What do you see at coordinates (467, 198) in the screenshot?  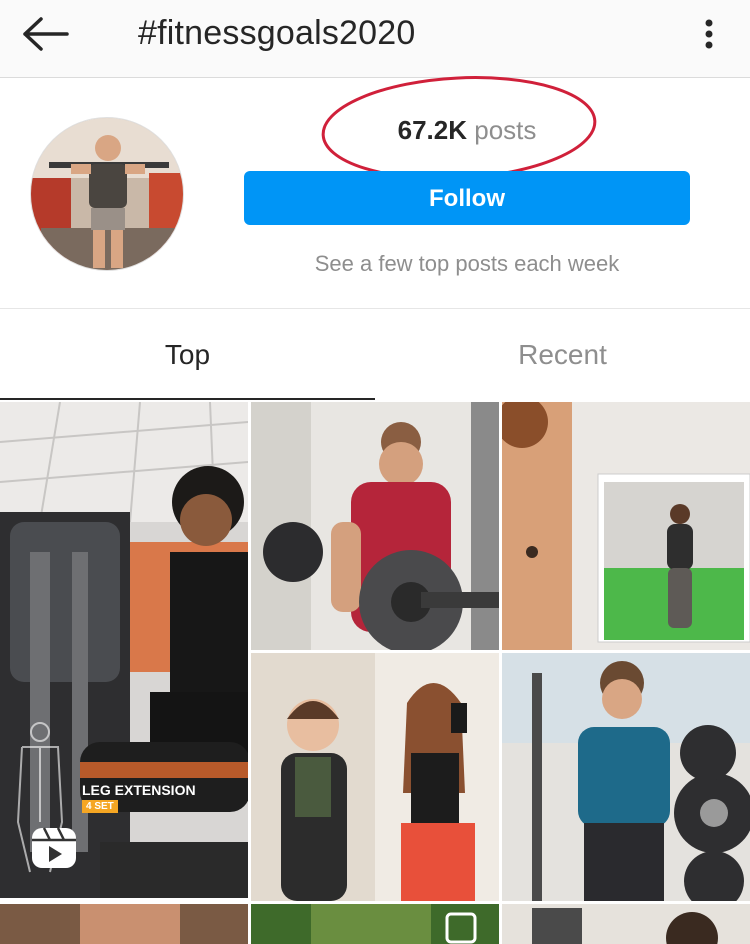 I see `follow-button: Follow` at bounding box center [467, 198].